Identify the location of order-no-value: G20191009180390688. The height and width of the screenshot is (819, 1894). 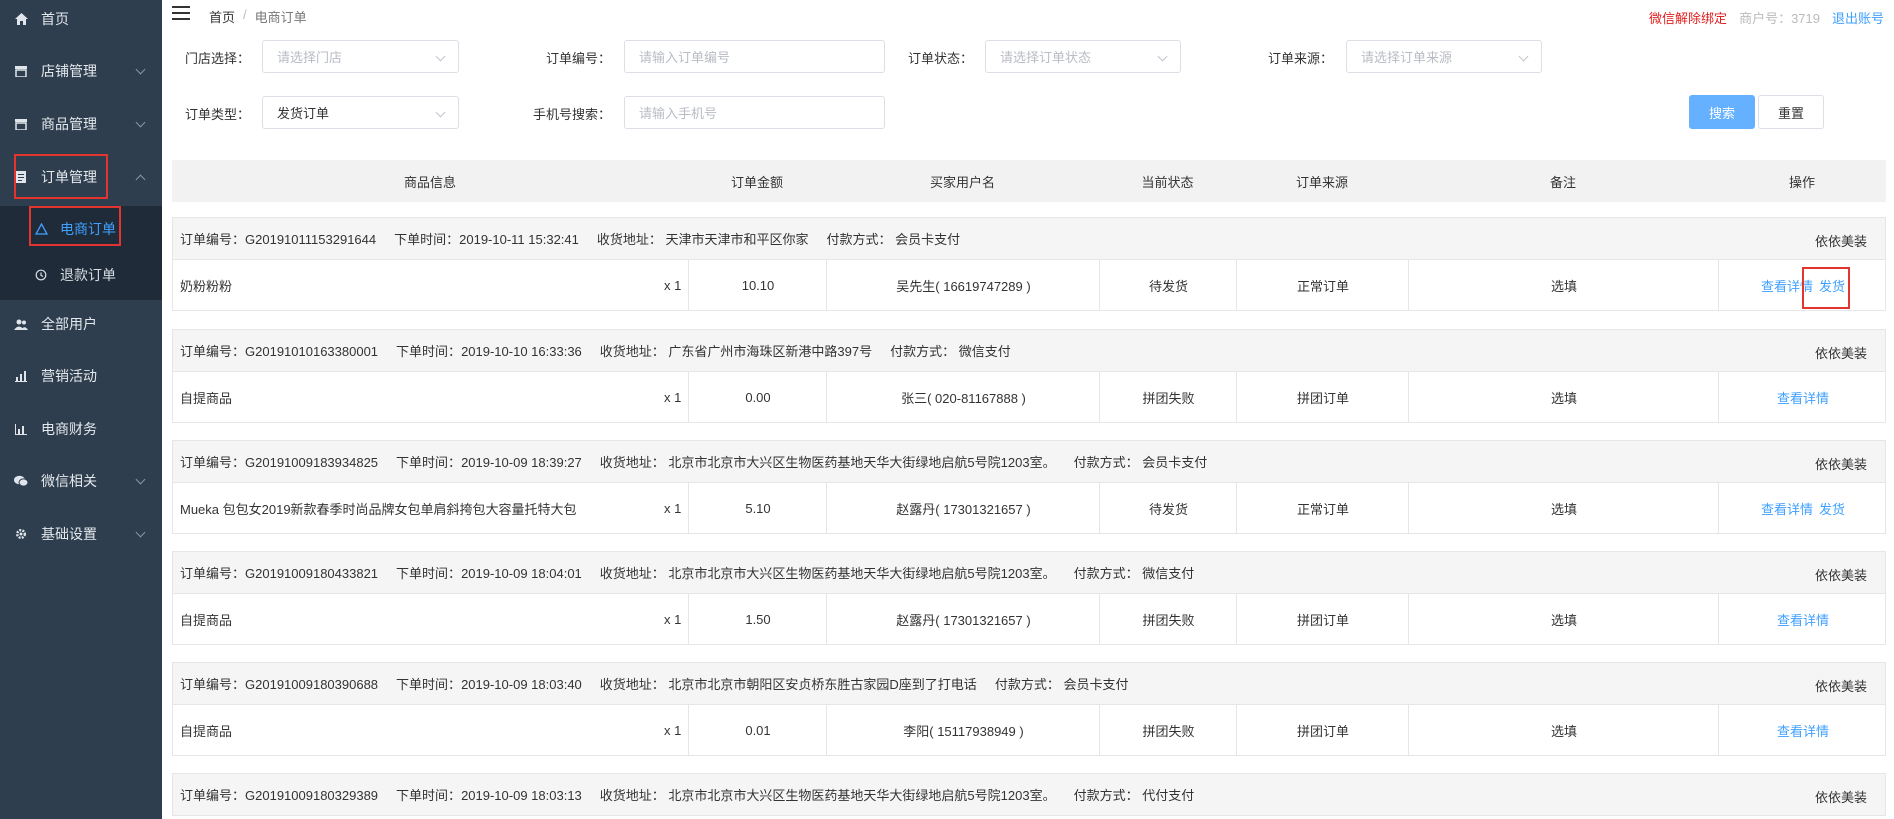
(312, 684).